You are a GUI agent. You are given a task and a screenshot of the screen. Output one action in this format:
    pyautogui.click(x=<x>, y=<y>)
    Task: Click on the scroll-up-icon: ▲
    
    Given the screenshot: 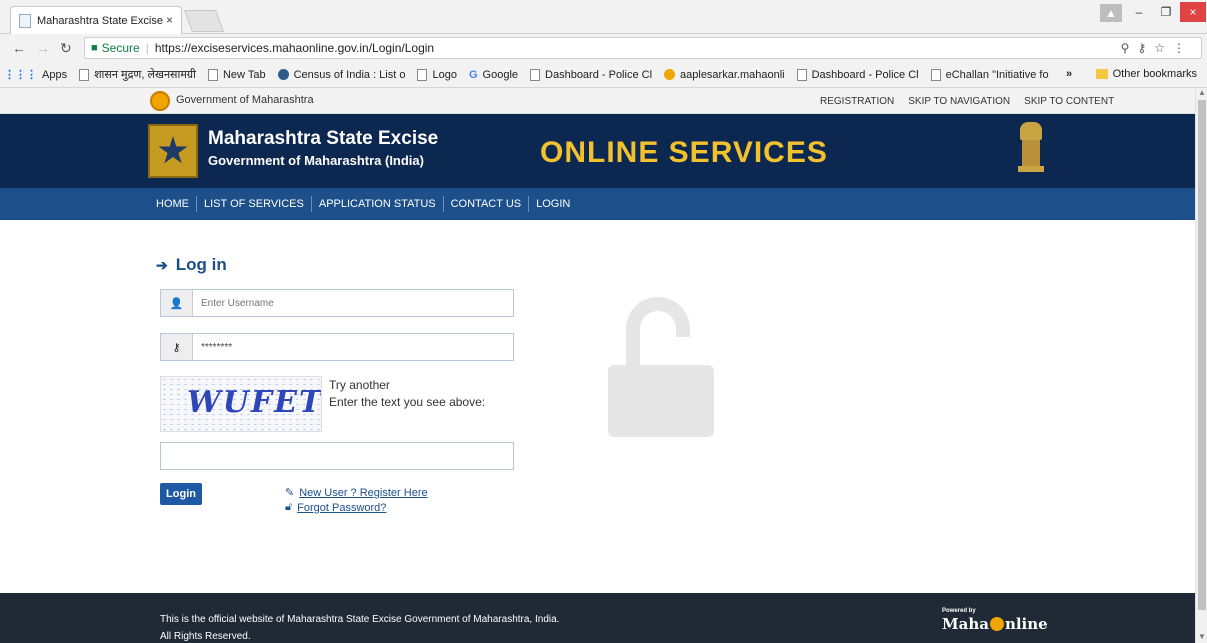 What is the action you would take?
    pyautogui.click(x=1202, y=92)
    